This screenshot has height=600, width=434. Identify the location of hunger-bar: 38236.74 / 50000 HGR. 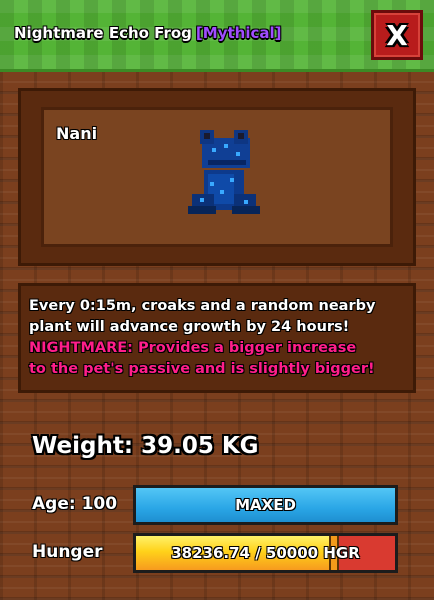
(265, 553).